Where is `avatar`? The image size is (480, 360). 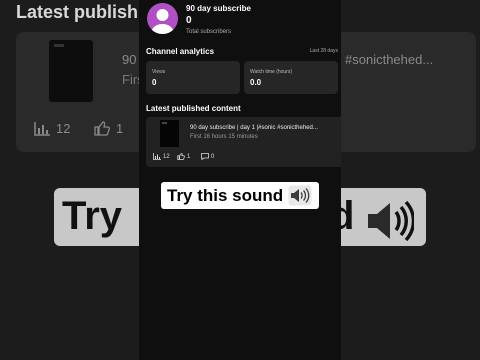 avatar is located at coordinates (162, 18).